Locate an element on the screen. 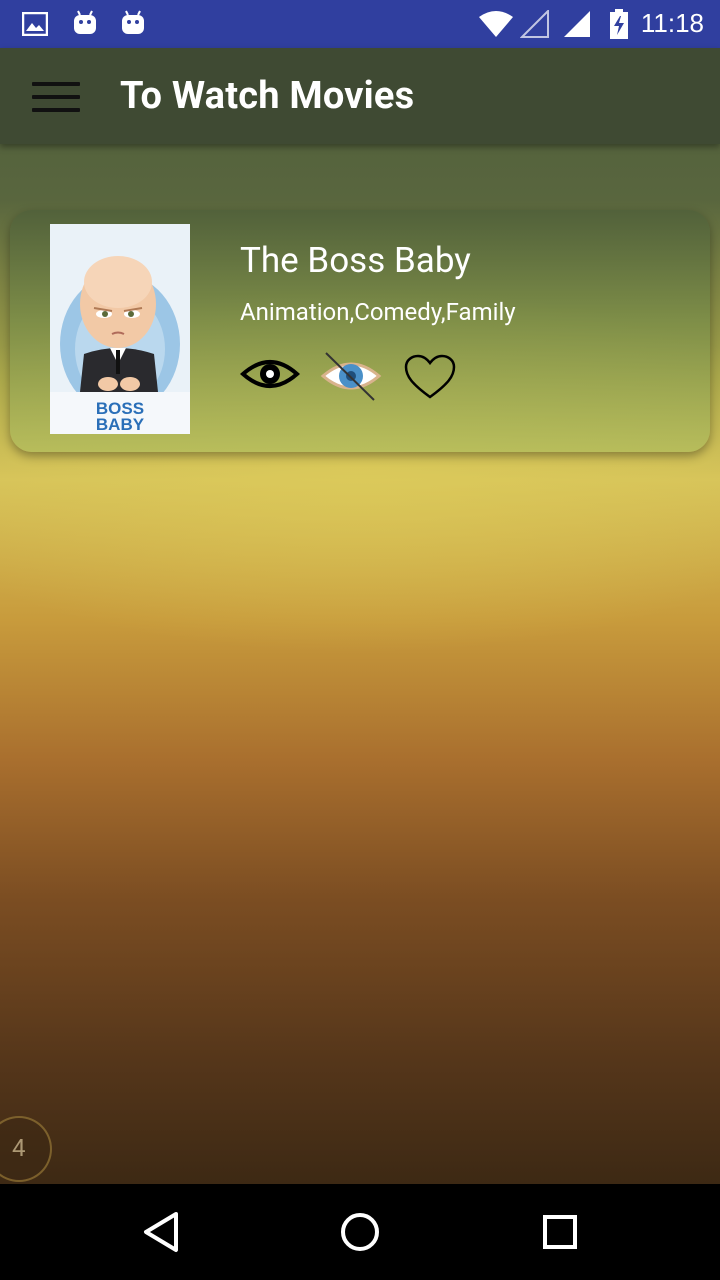  badge-value: 4 is located at coordinates (19, 1148).